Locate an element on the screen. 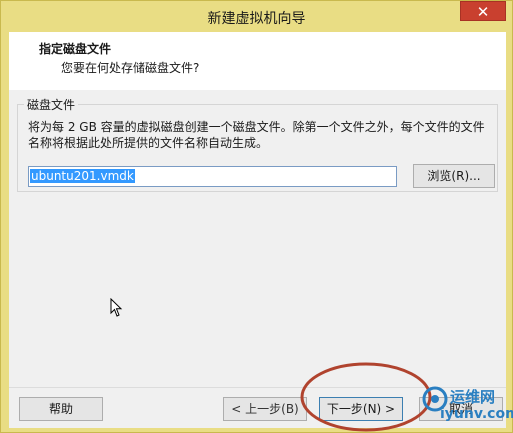  cancel-button: 取消 is located at coordinates (461, 409).